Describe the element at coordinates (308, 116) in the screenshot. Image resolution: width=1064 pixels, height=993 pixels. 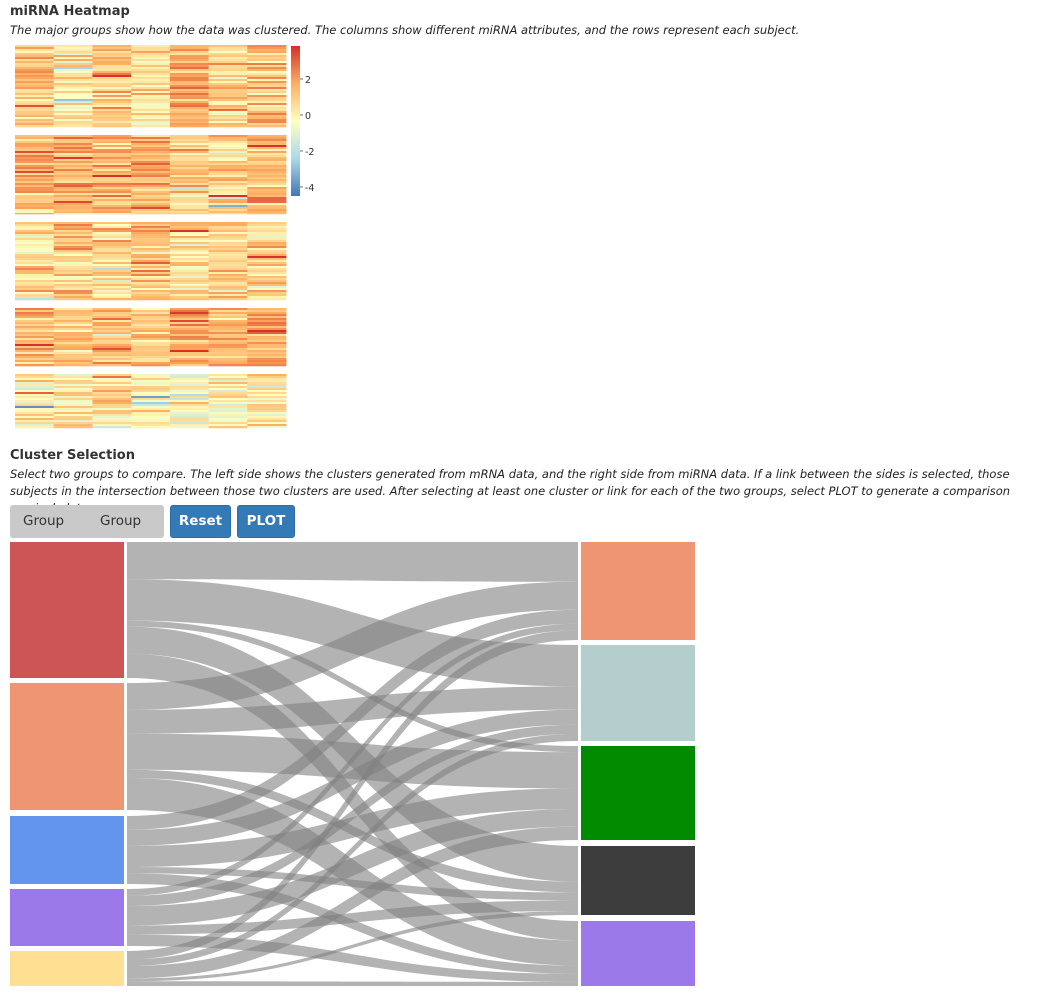
I see `legend-tick-label: 0` at that location.